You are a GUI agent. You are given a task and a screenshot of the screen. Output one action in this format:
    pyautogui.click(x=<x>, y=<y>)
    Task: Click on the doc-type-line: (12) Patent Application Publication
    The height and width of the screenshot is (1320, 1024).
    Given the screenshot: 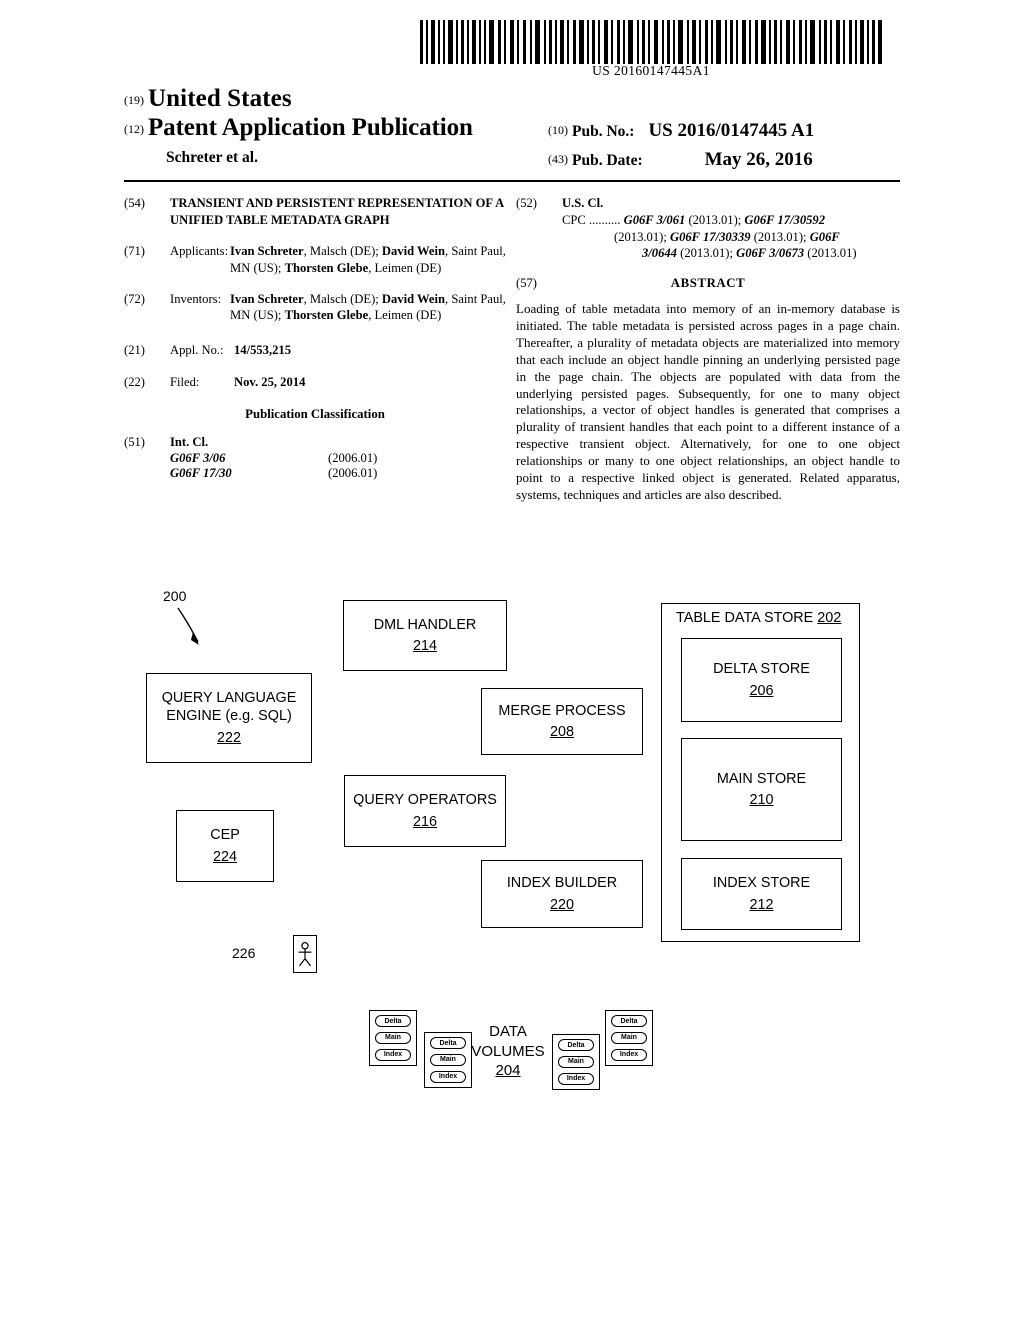 What is the action you would take?
    pyautogui.click(x=298, y=128)
    